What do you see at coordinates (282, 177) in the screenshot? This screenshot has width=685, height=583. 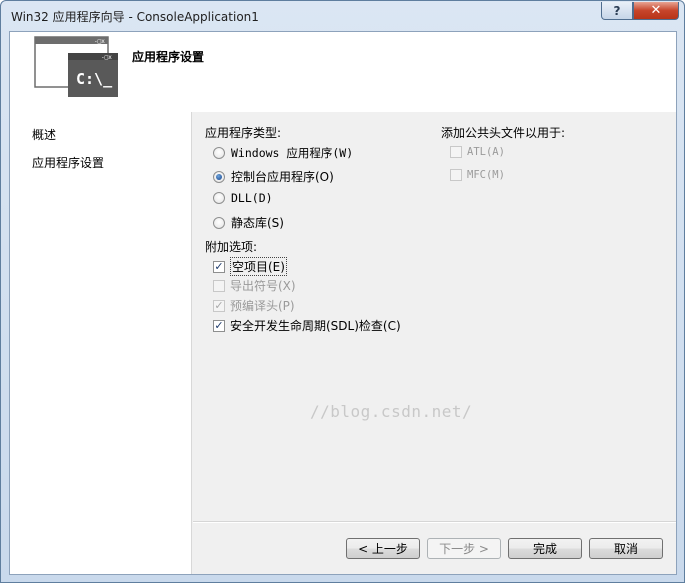 I see `radio-console-app-label: 控制台应用程序(O)` at bounding box center [282, 177].